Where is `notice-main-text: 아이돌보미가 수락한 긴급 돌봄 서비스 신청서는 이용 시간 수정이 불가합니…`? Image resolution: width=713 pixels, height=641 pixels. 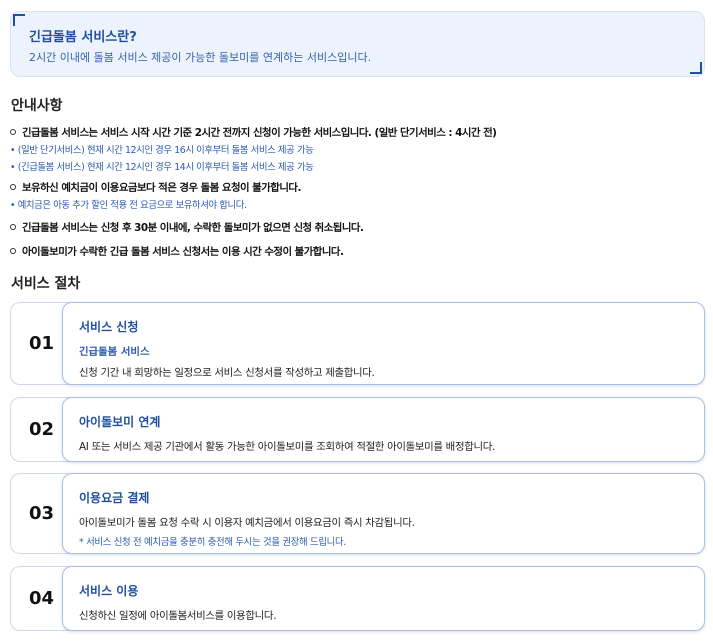 notice-main-text: 아이돌보미가 수락한 긴급 돌봄 서비스 신청서는 이용 시간 수정이 불가합니… is located at coordinates (183, 252).